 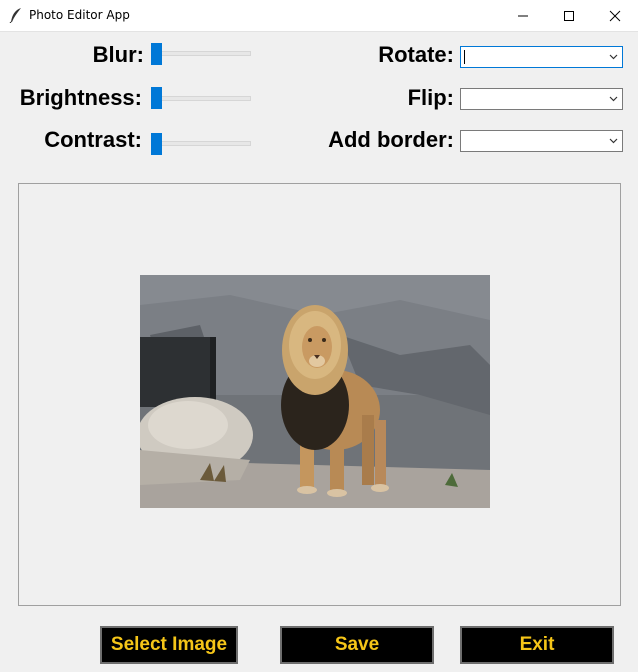 What do you see at coordinates (156, 144) in the screenshot?
I see `contrast-slider-thumb` at bounding box center [156, 144].